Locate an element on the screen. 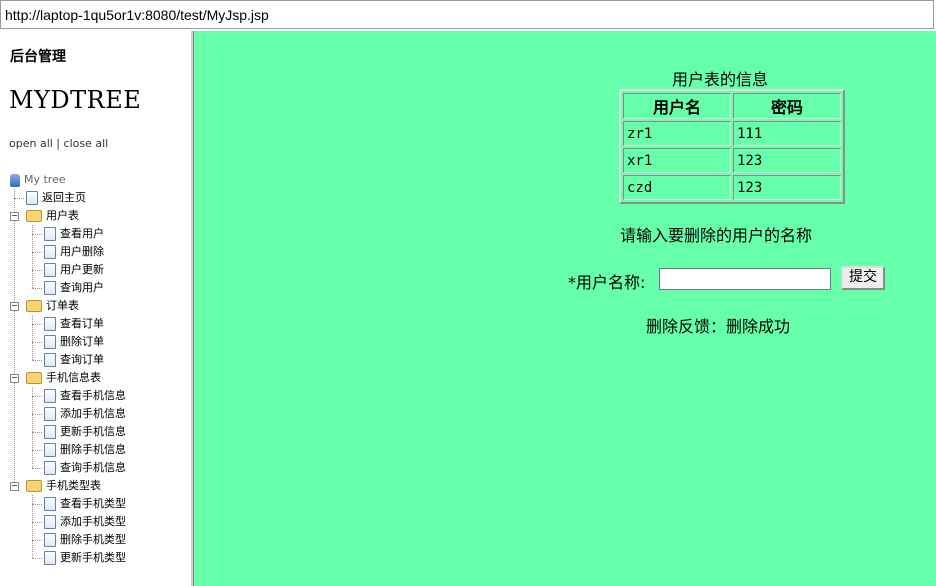  tree-item: 删除手机信息 is located at coordinates (85, 450).